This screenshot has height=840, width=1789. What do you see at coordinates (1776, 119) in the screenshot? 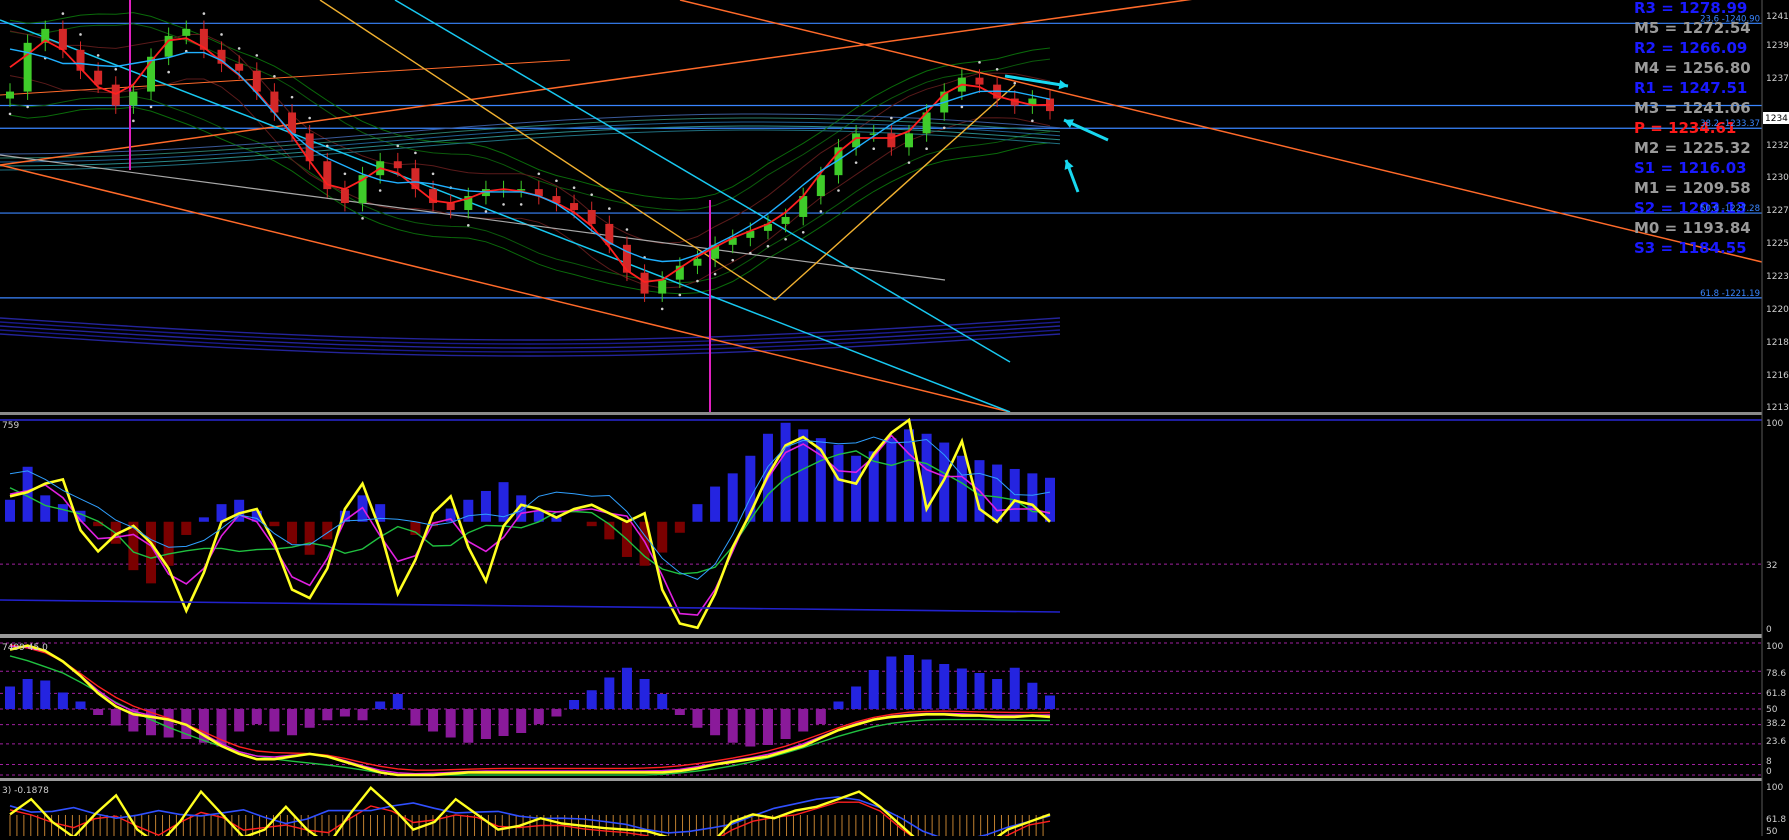
I see `current-price-label: 1234` at bounding box center [1776, 119].